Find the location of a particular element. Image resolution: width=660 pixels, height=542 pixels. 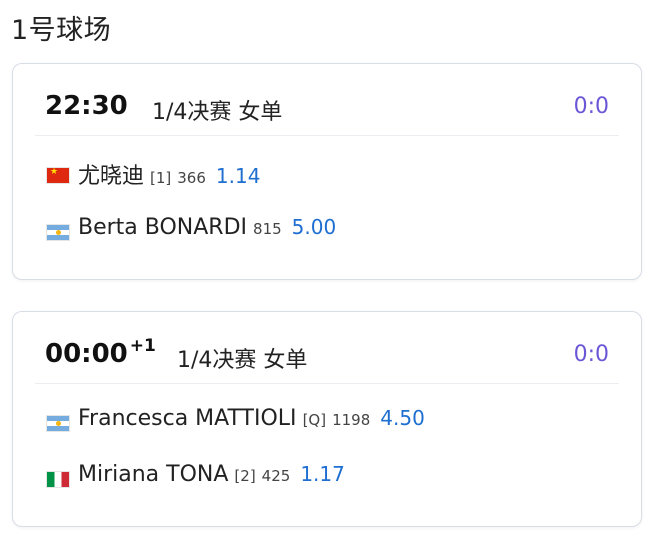

player-rank: 815 is located at coordinates (267, 229).